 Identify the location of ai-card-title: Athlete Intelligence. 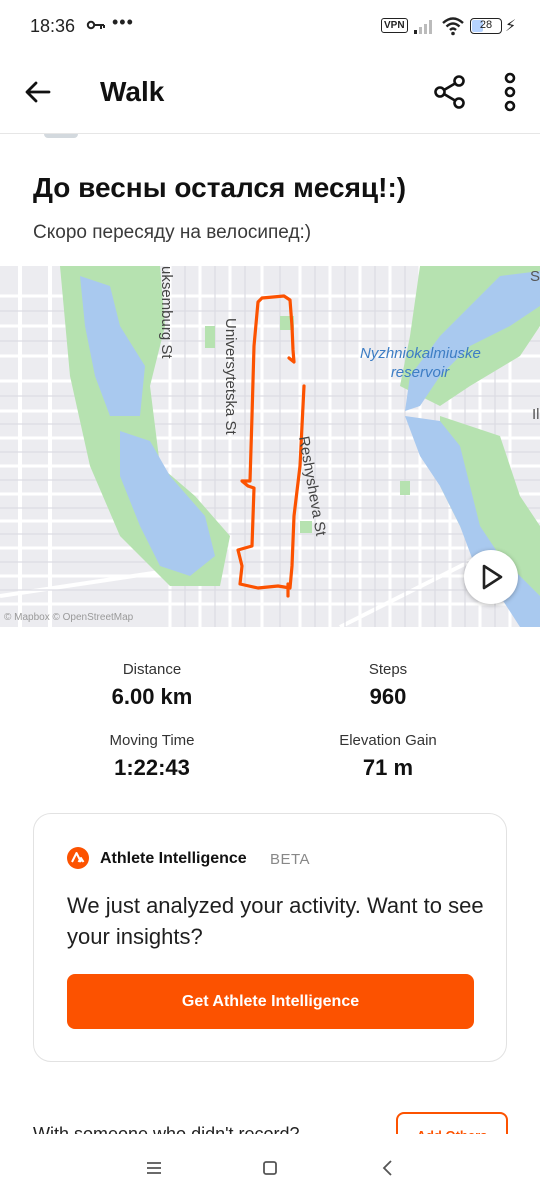
(173, 858).